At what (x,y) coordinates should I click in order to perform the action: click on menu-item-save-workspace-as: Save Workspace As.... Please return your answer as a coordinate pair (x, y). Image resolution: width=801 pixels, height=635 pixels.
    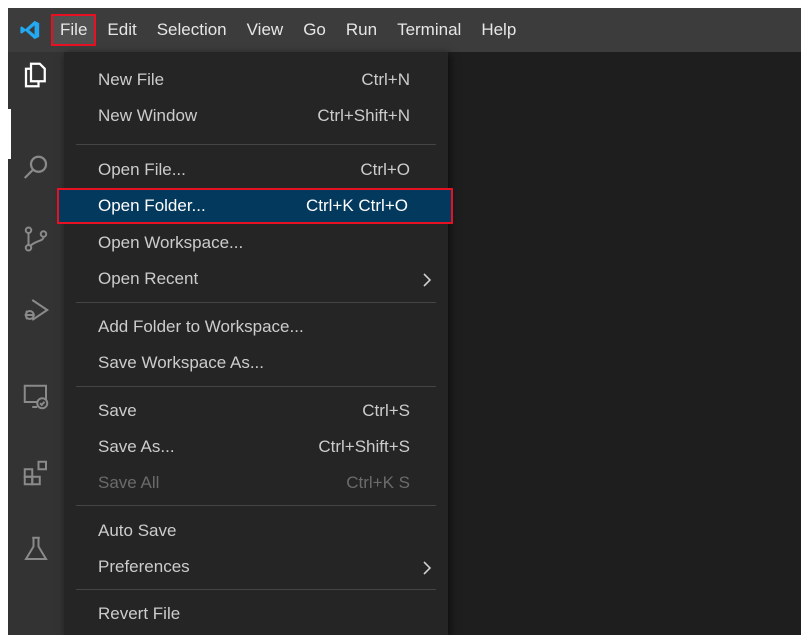
    Looking at the image, I should click on (256, 363).